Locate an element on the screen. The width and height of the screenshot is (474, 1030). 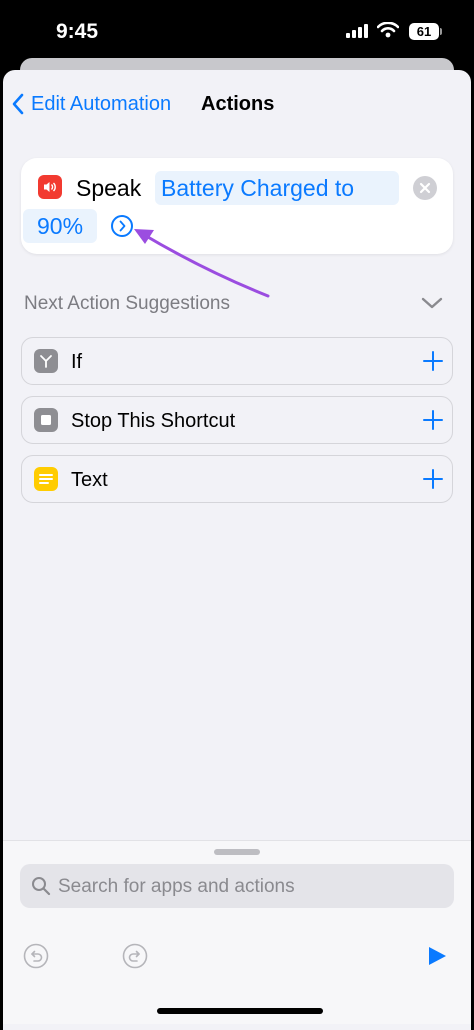
close-icon is located at coordinates (425, 188).